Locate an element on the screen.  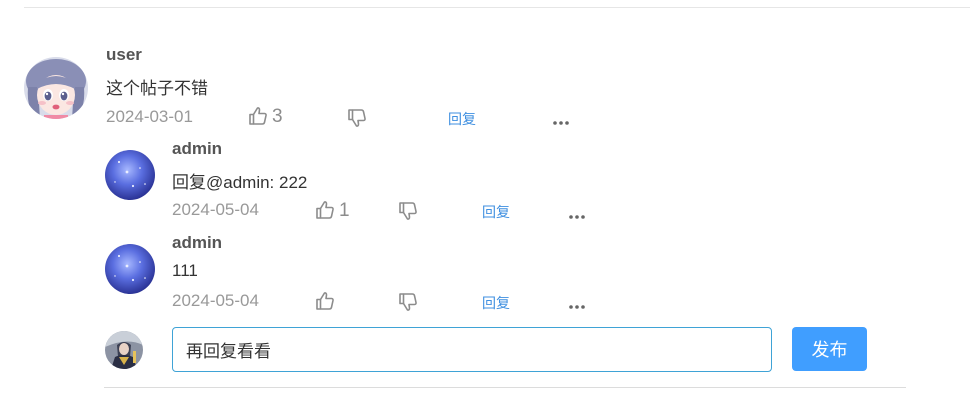
like-button is located at coordinates (327, 301).